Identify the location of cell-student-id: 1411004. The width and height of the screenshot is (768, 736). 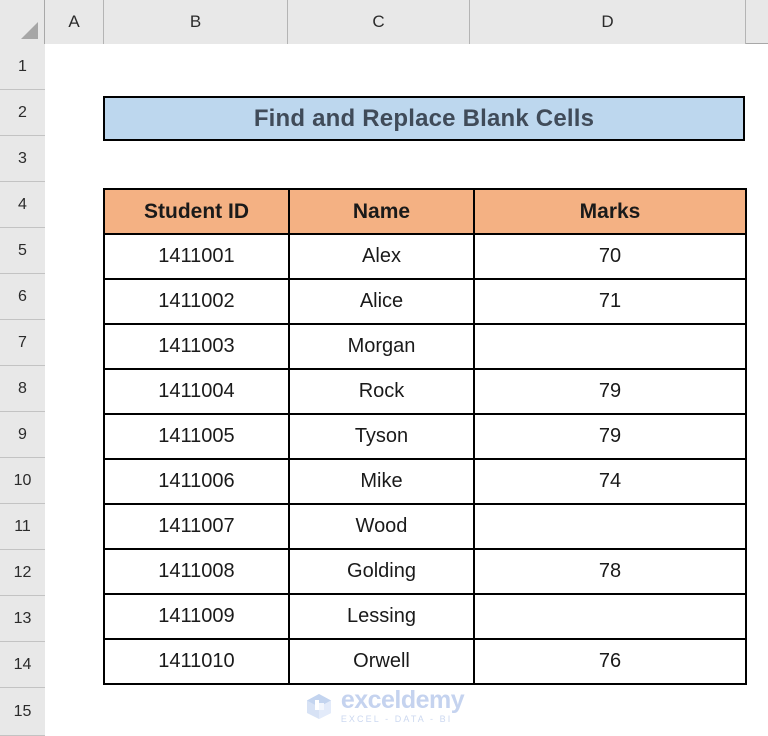
(196, 391).